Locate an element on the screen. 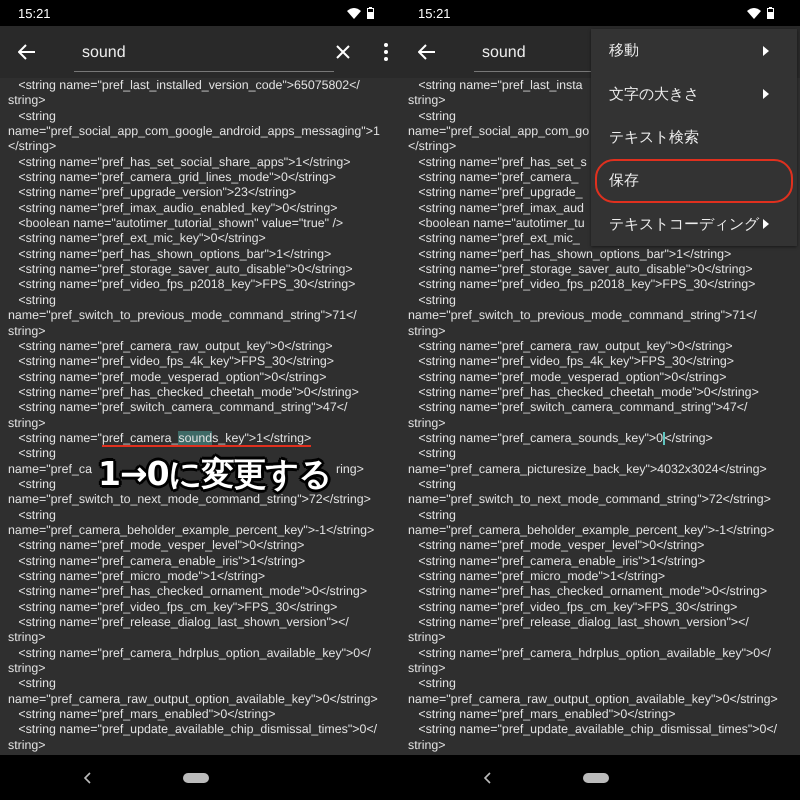 The width and height of the screenshot is (800, 800). code-line: <string name="pref_imax_audio_enabled_key">0</string> is located at coordinates (177, 208).